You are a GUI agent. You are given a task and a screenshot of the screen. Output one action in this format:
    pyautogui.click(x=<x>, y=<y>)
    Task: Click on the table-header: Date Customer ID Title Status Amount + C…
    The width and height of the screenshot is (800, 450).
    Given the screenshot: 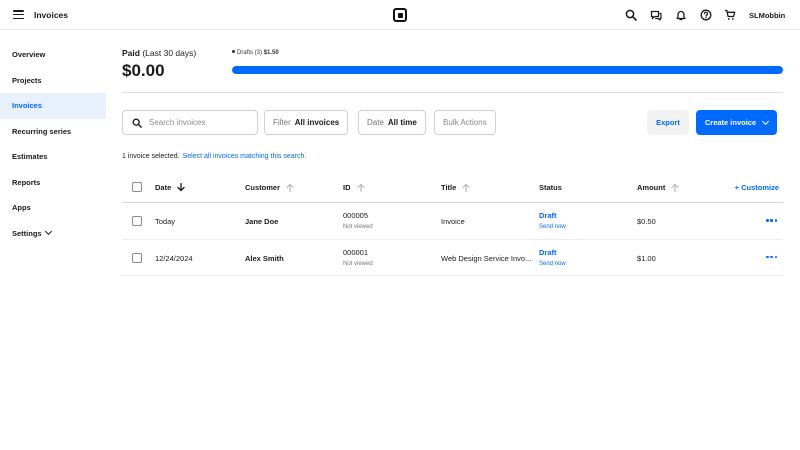 What is the action you would take?
    pyautogui.click(x=452, y=187)
    